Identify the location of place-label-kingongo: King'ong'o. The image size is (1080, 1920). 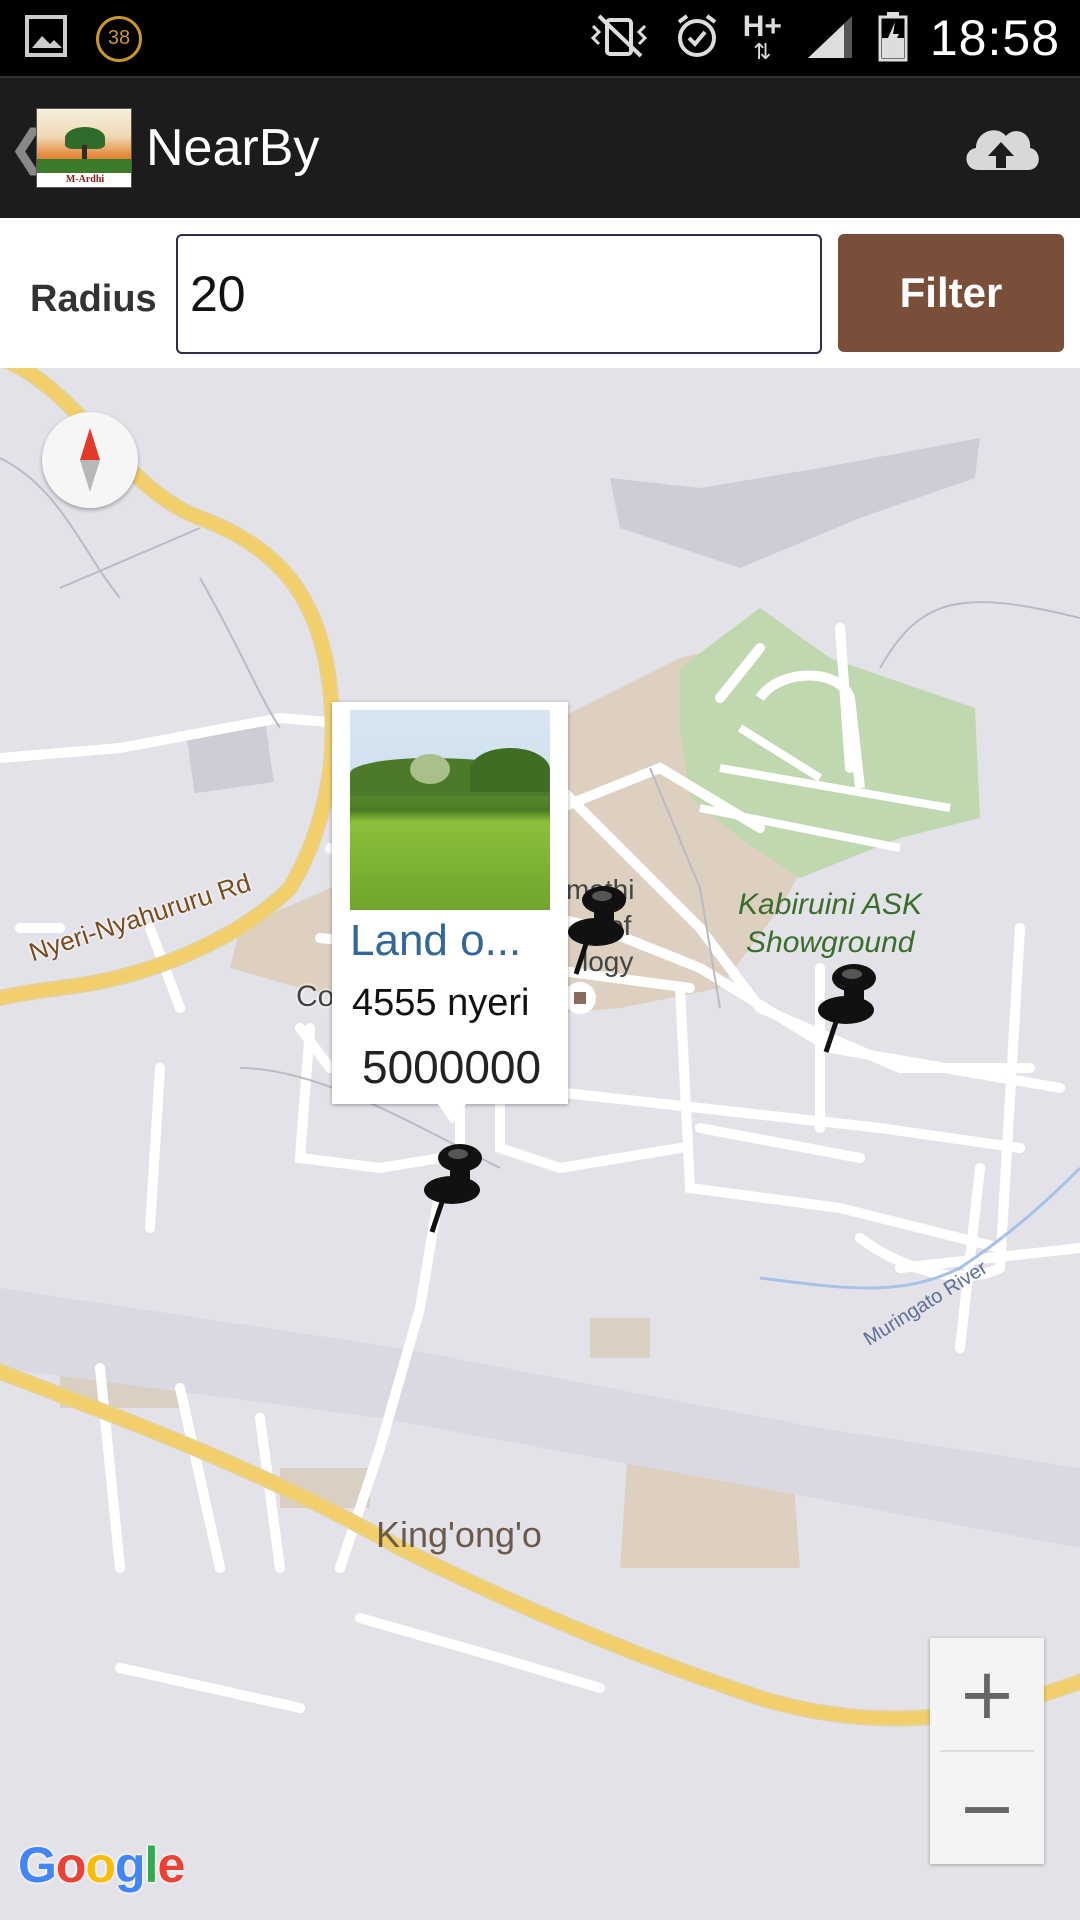
(459, 1534).